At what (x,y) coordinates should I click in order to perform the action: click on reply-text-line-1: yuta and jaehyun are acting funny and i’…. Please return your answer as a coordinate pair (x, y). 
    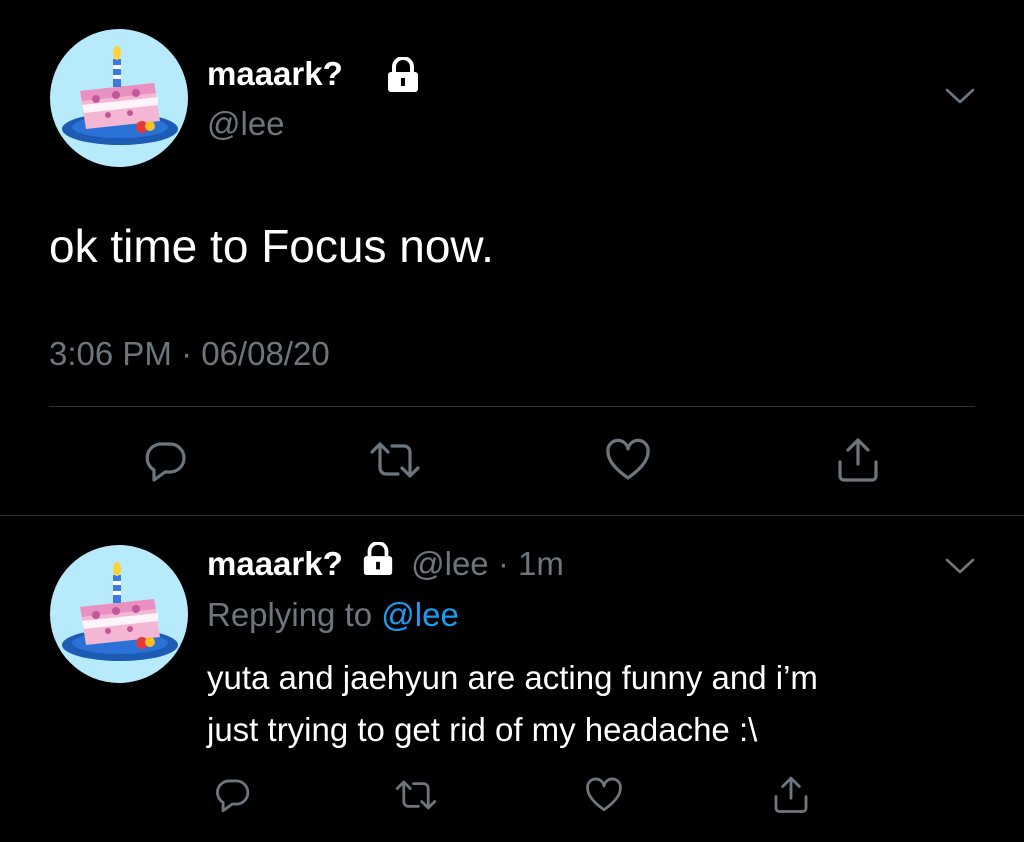
    Looking at the image, I should click on (512, 677).